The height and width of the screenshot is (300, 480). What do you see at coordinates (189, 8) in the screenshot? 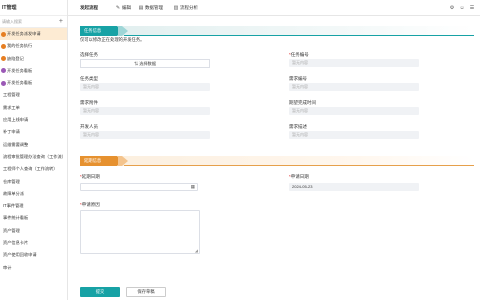
I see `tab-process-analysis: 流程分析` at bounding box center [189, 8].